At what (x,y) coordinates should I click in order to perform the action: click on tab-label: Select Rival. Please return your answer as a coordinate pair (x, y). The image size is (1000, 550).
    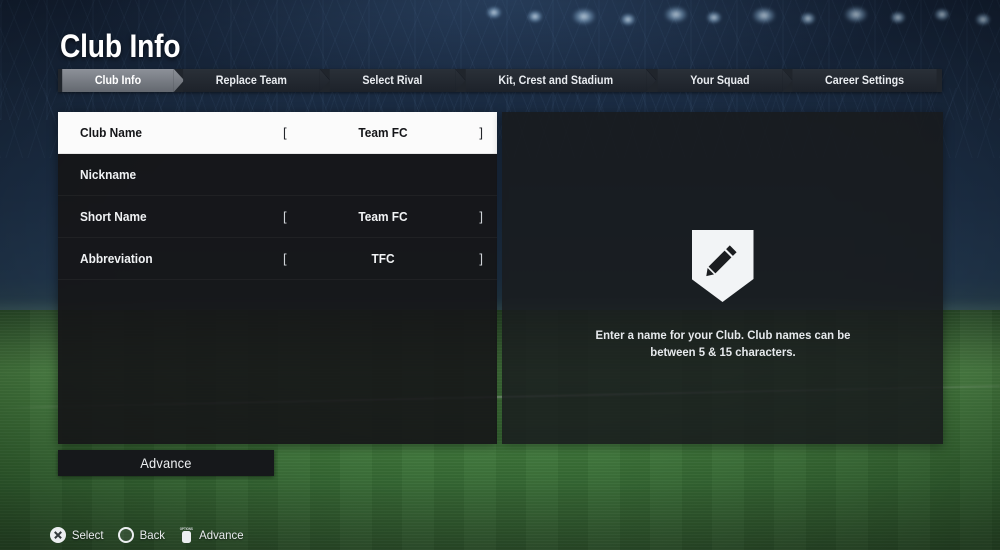
    Looking at the image, I should click on (392, 80).